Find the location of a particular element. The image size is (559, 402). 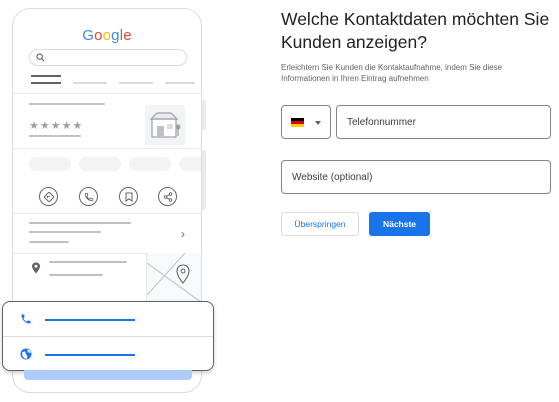

card-website-line is located at coordinates (90, 355).